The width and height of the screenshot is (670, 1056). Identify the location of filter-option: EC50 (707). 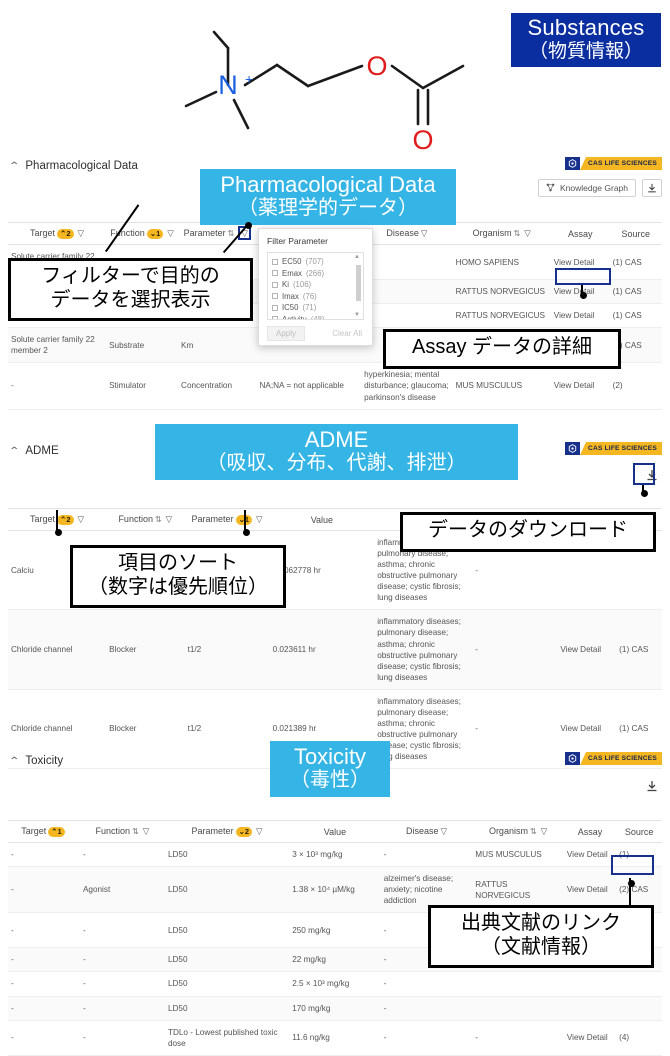
(316, 261).